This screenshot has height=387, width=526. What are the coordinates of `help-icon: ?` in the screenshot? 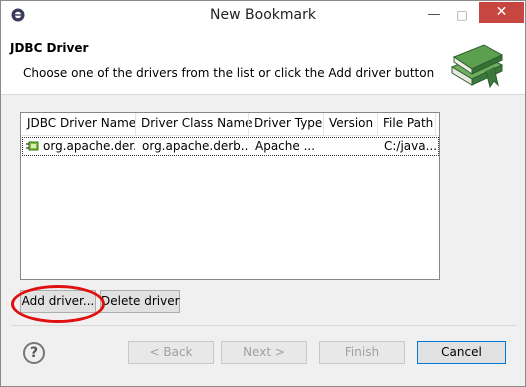 It's located at (34, 353).